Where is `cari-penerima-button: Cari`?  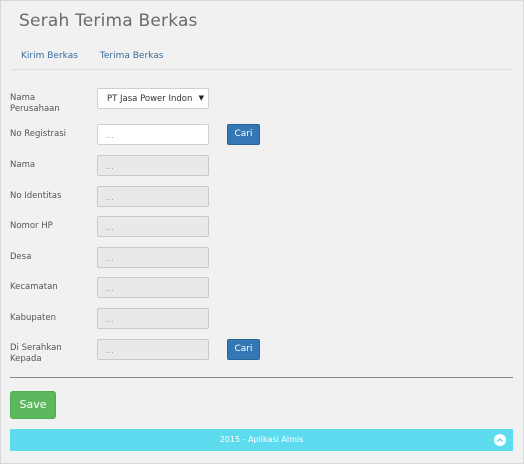 cari-penerima-button: Cari is located at coordinates (243, 349).